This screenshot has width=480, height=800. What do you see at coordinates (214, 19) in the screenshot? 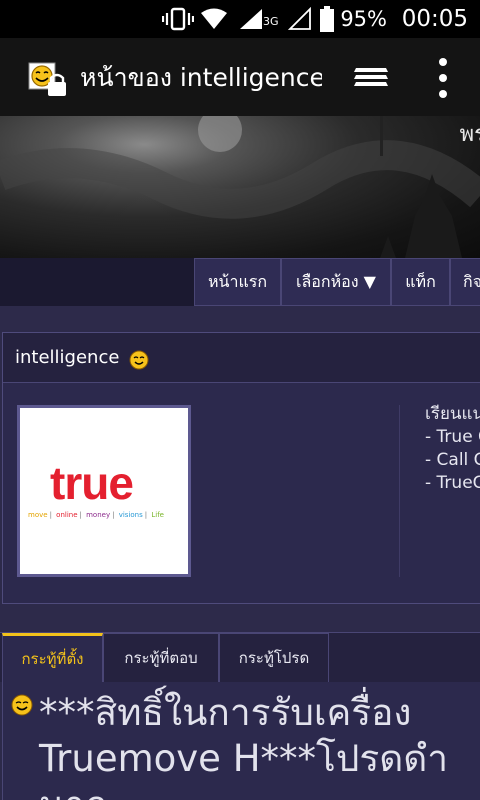
I see `wifi-icon` at bounding box center [214, 19].